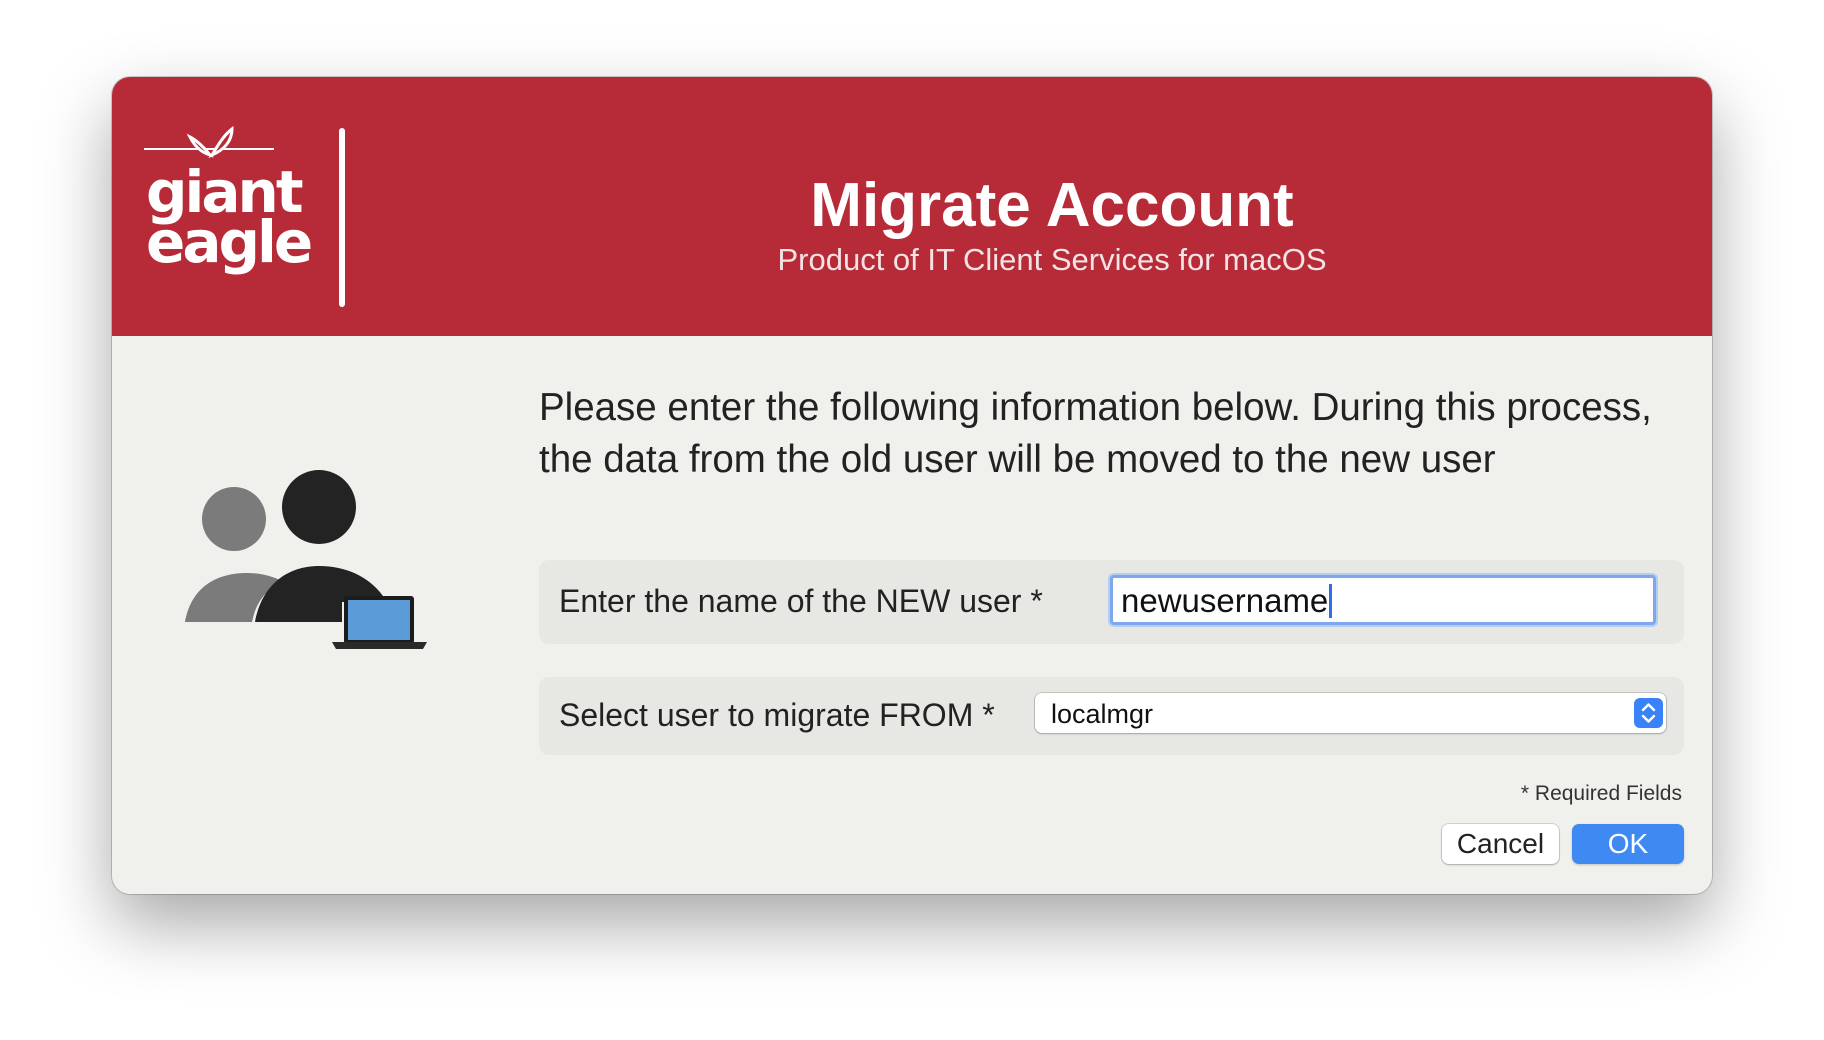 The width and height of the screenshot is (1824, 1040). Describe the element at coordinates (229, 200) in the screenshot. I see `giant-eagle-logo: giant eagle` at that location.